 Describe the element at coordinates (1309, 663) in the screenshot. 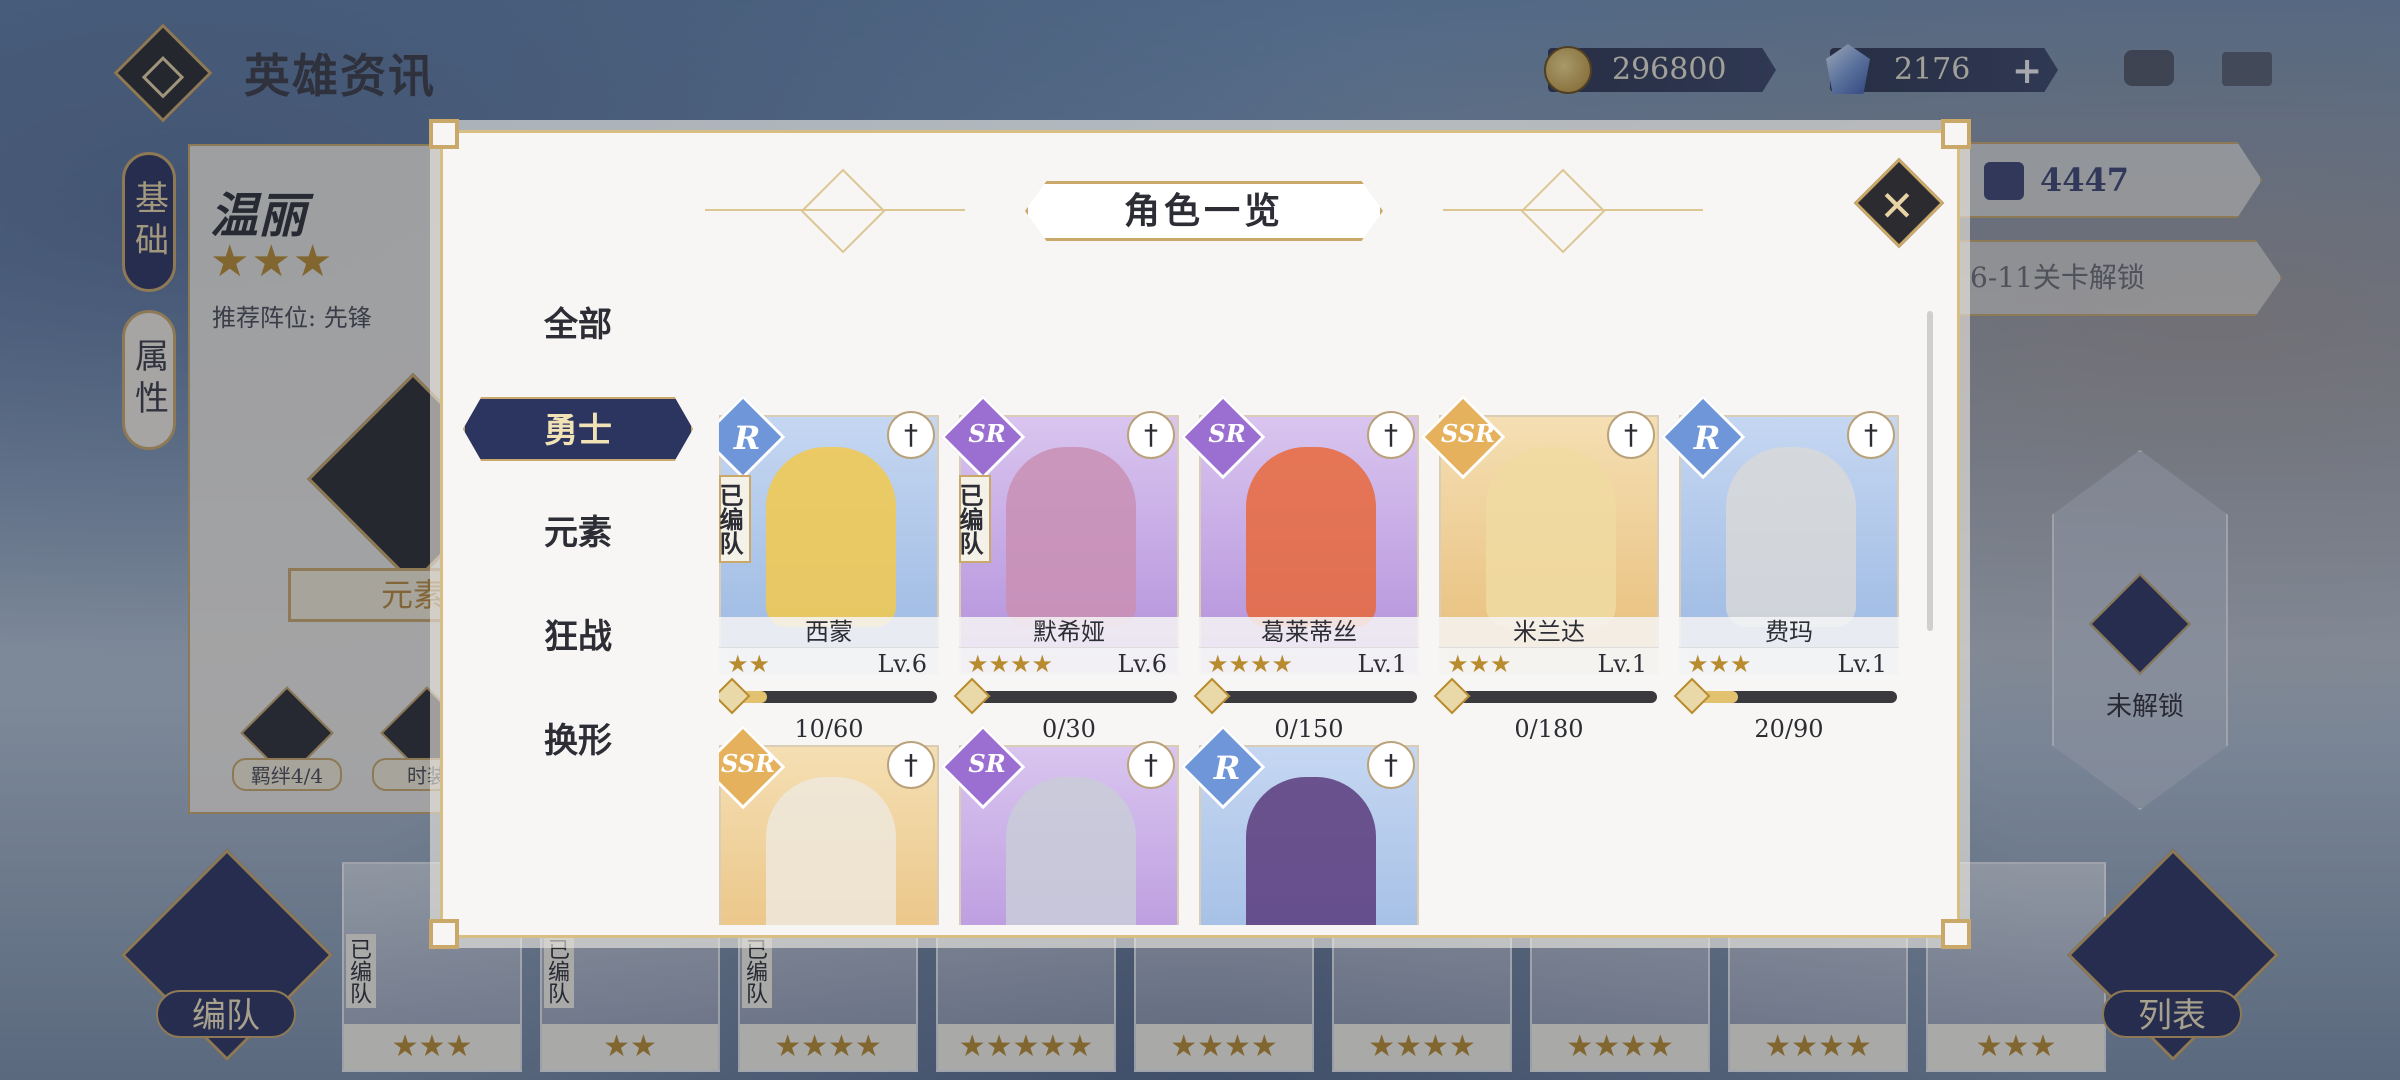

I see `character-info-row: ★★★★ Lv.1` at that location.